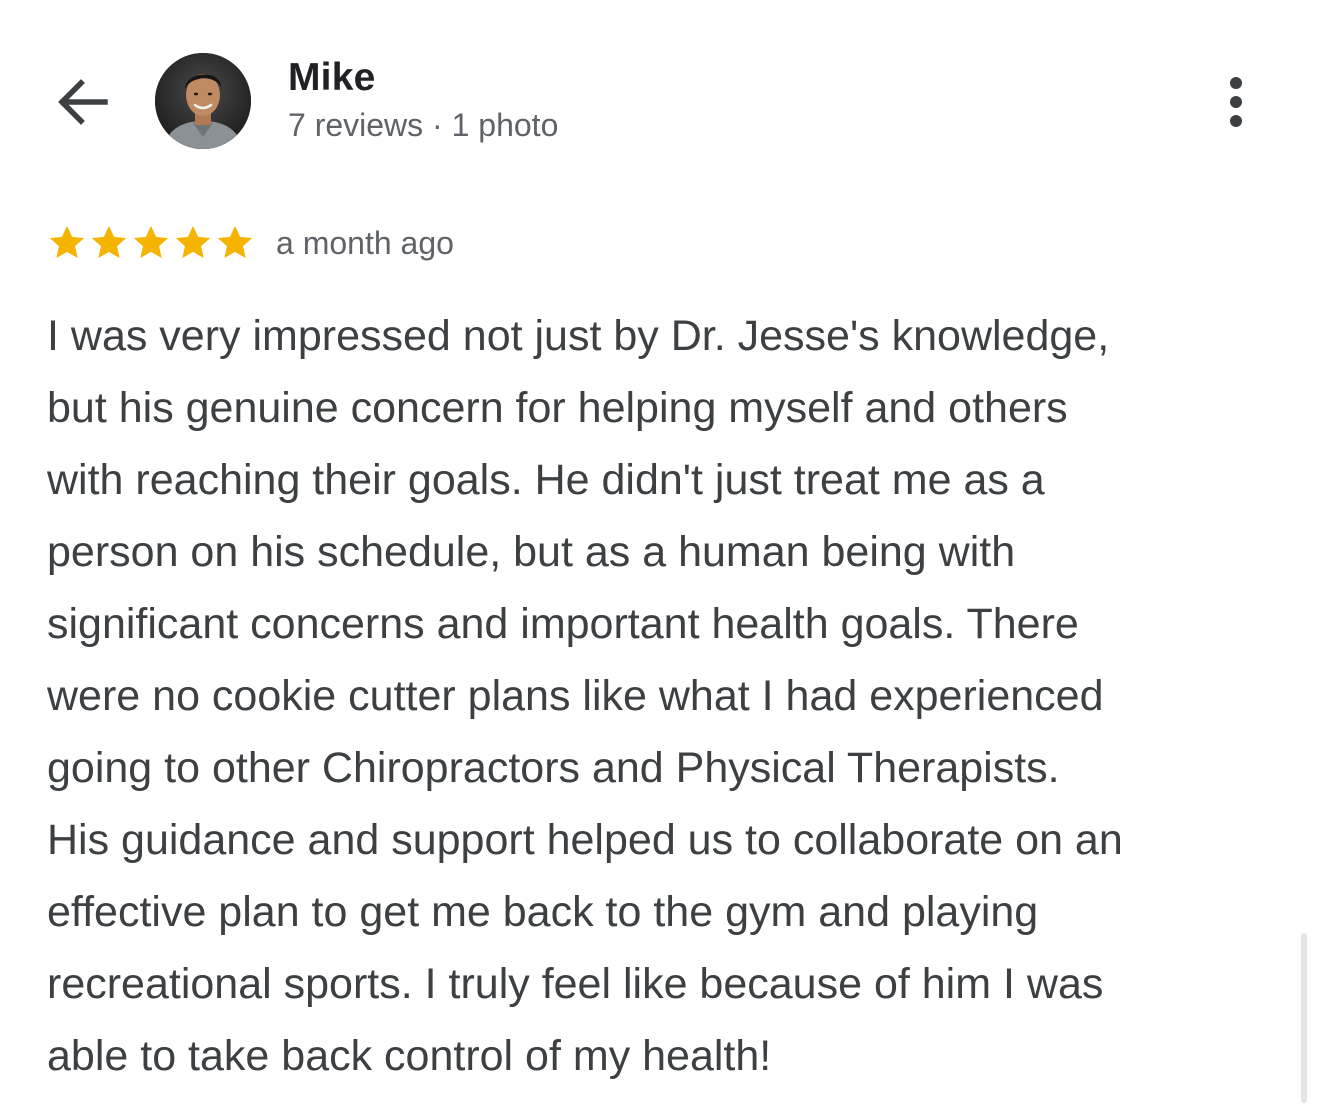  I want to click on review-date: a month ago, so click(365, 243).